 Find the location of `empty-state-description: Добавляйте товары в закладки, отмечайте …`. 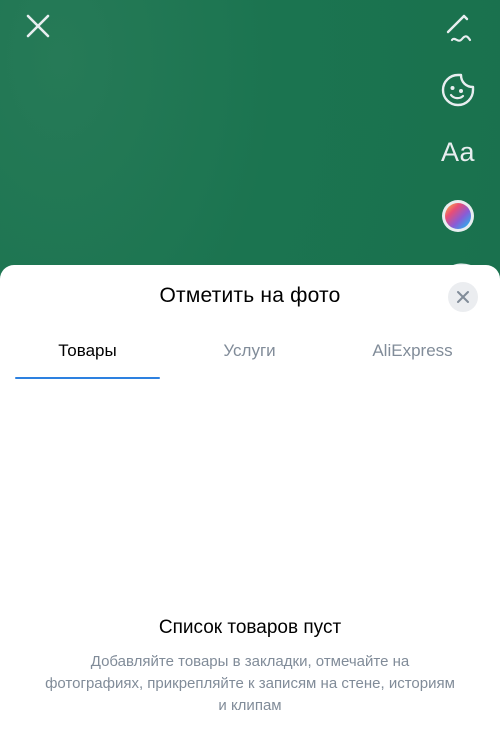

empty-state-description: Добавляйте товары в закладки, отмечайте … is located at coordinates (250, 683).